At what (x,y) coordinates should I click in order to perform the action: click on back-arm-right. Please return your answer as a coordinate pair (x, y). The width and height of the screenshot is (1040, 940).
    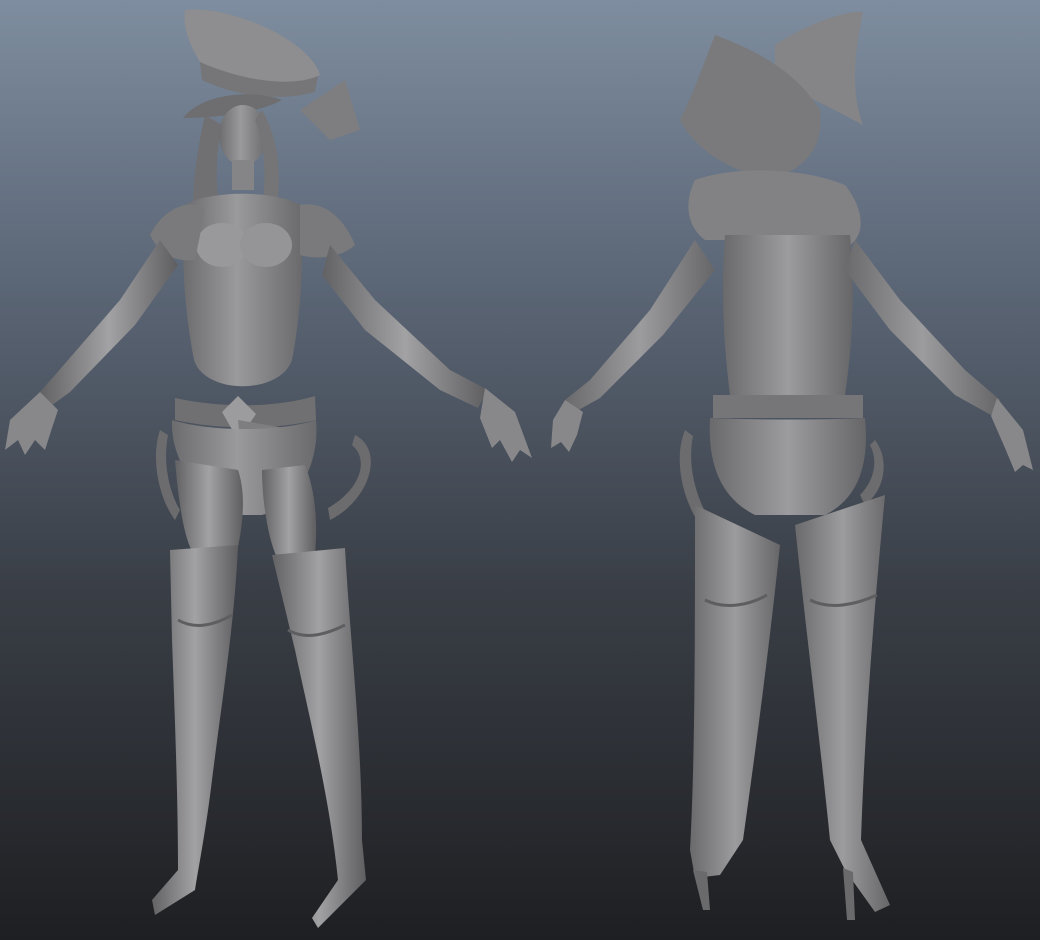
    Looking at the image, I should click on (922, 327).